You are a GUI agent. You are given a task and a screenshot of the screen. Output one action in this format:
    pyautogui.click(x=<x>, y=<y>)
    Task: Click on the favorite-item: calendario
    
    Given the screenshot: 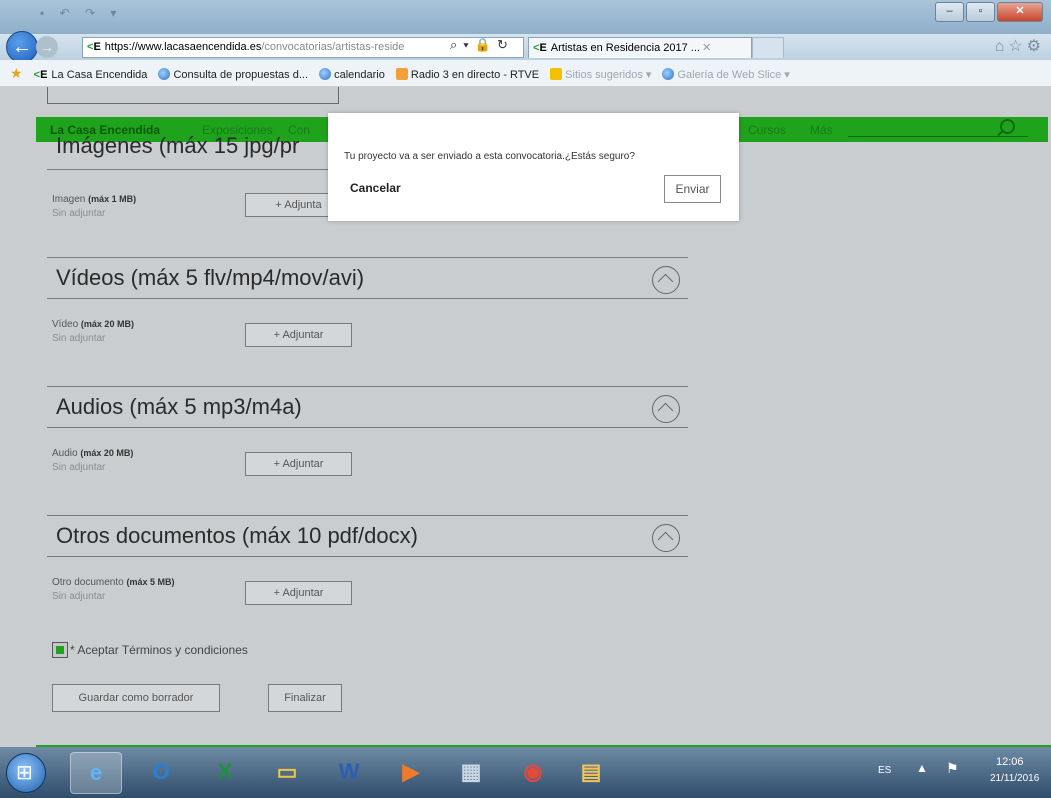 What is the action you would take?
    pyautogui.click(x=352, y=75)
    